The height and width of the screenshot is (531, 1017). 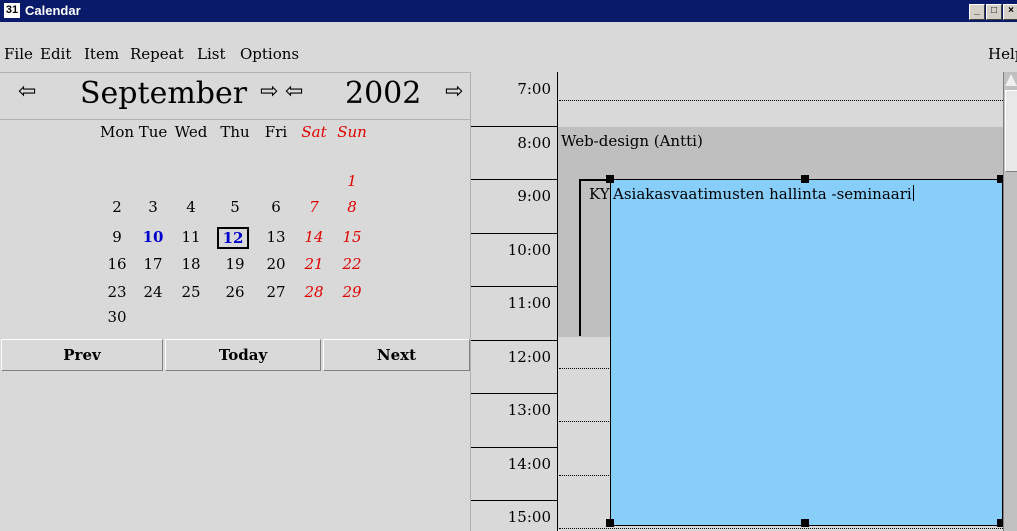 What do you see at coordinates (27, 91) in the screenshot?
I see `prev-month-arrow-icon: ⇦` at bounding box center [27, 91].